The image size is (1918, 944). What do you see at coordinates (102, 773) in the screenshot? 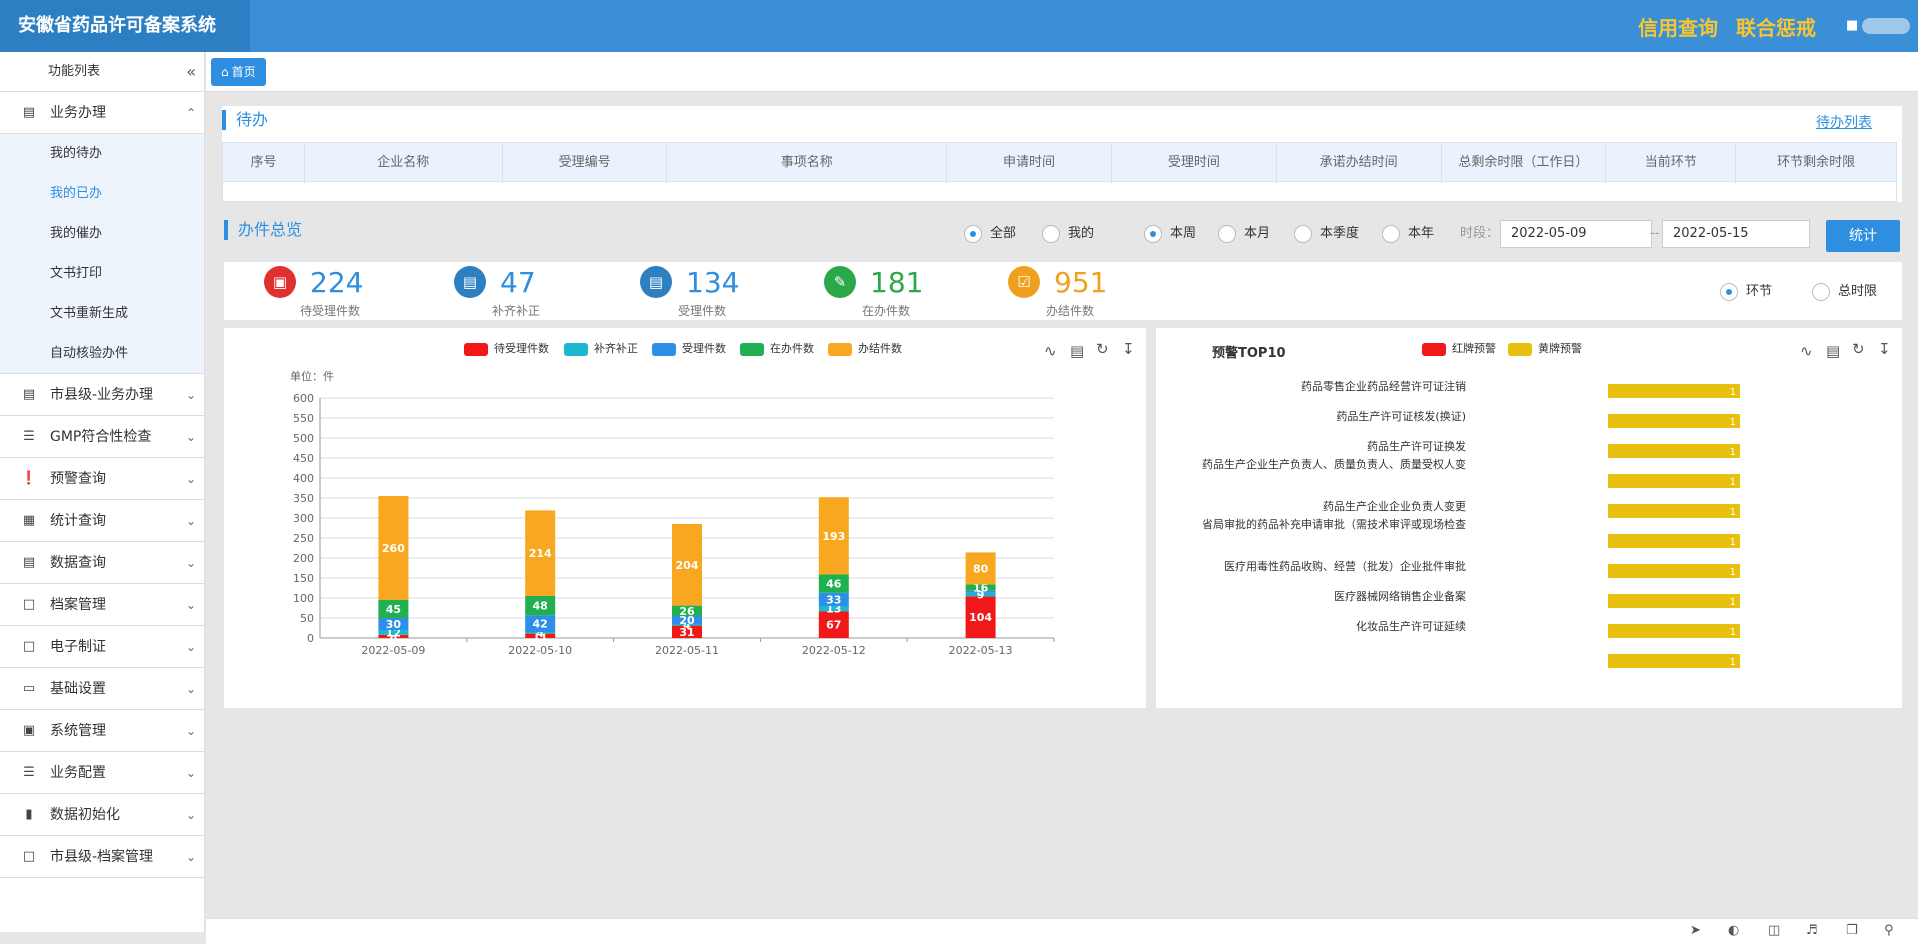
I see `sidebar-item-biz-config: ☰ 业务配置 ⌄` at bounding box center [102, 773].